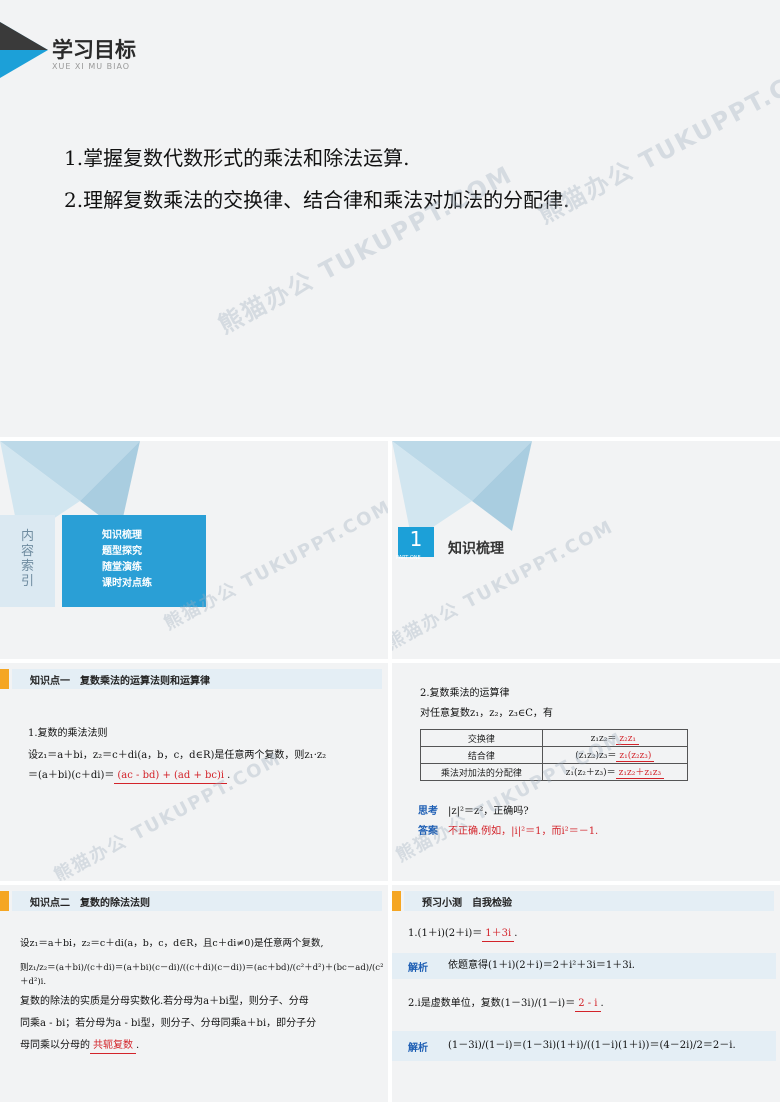 This screenshot has height=1102, width=780. What do you see at coordinates (194, 901) in the screenshot?
I see `slide-header: 知识点二 复数的除法法则` at bounding box center [194, 901].